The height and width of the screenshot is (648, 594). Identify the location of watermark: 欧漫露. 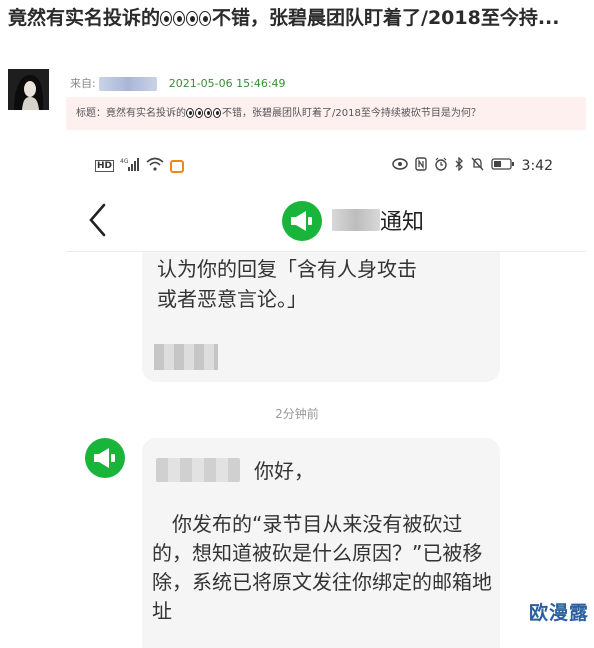
(558, 613).